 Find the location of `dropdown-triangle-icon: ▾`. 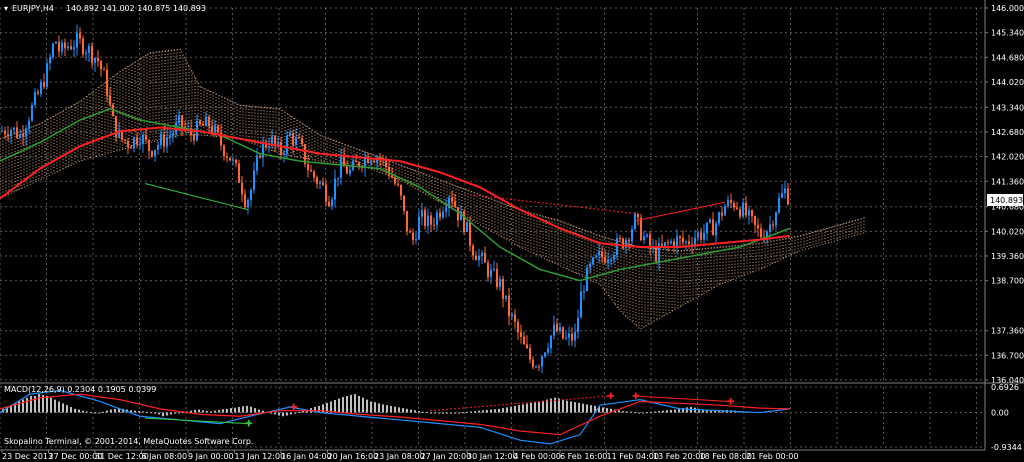

dropdown-triangle-icon: ▾ is located at coordinates (6, 8).